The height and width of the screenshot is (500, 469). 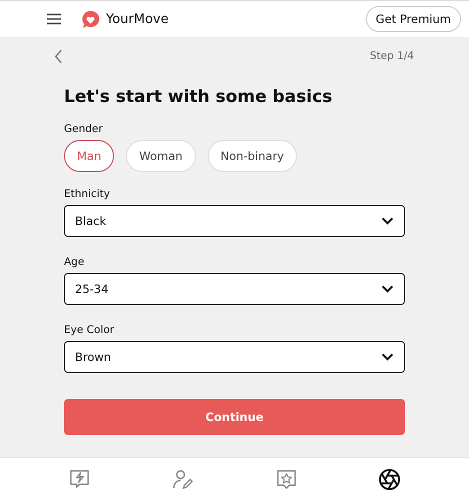 What do you see at coordinates (392, 56) in the screenshot?
I see `step-counter: Step 1/4` at bounding box center [392, 56].